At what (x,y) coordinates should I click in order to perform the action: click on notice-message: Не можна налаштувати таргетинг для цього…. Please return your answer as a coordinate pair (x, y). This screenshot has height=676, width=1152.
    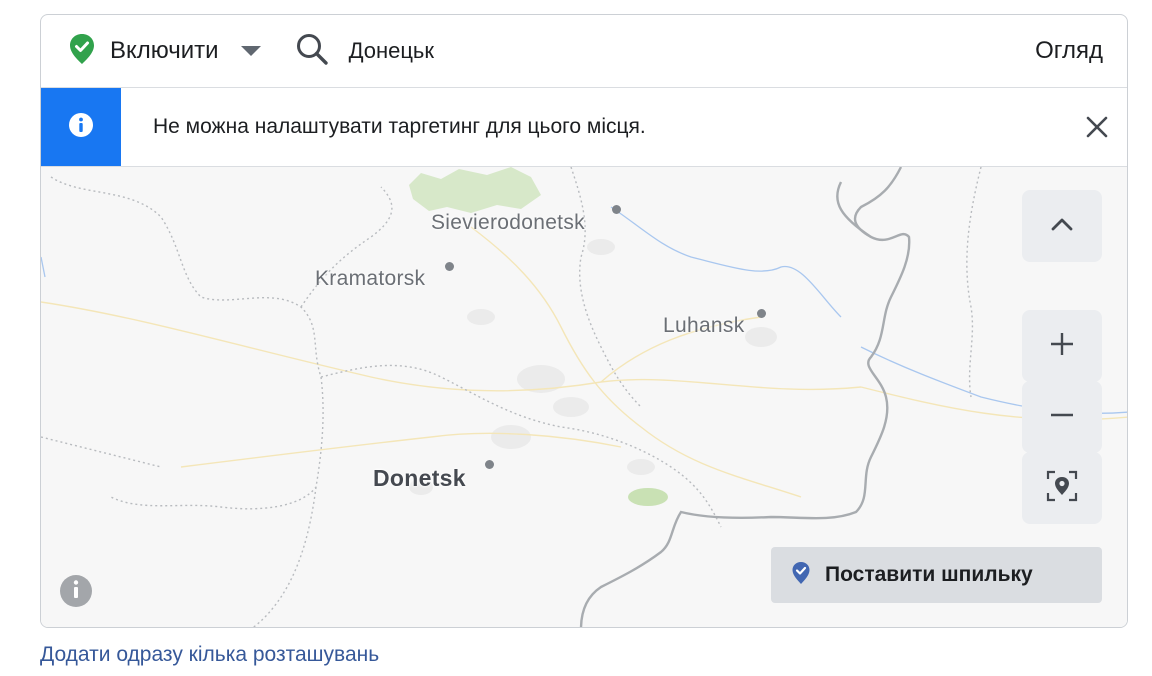
    Looking at the image, I should click on (399, 126).